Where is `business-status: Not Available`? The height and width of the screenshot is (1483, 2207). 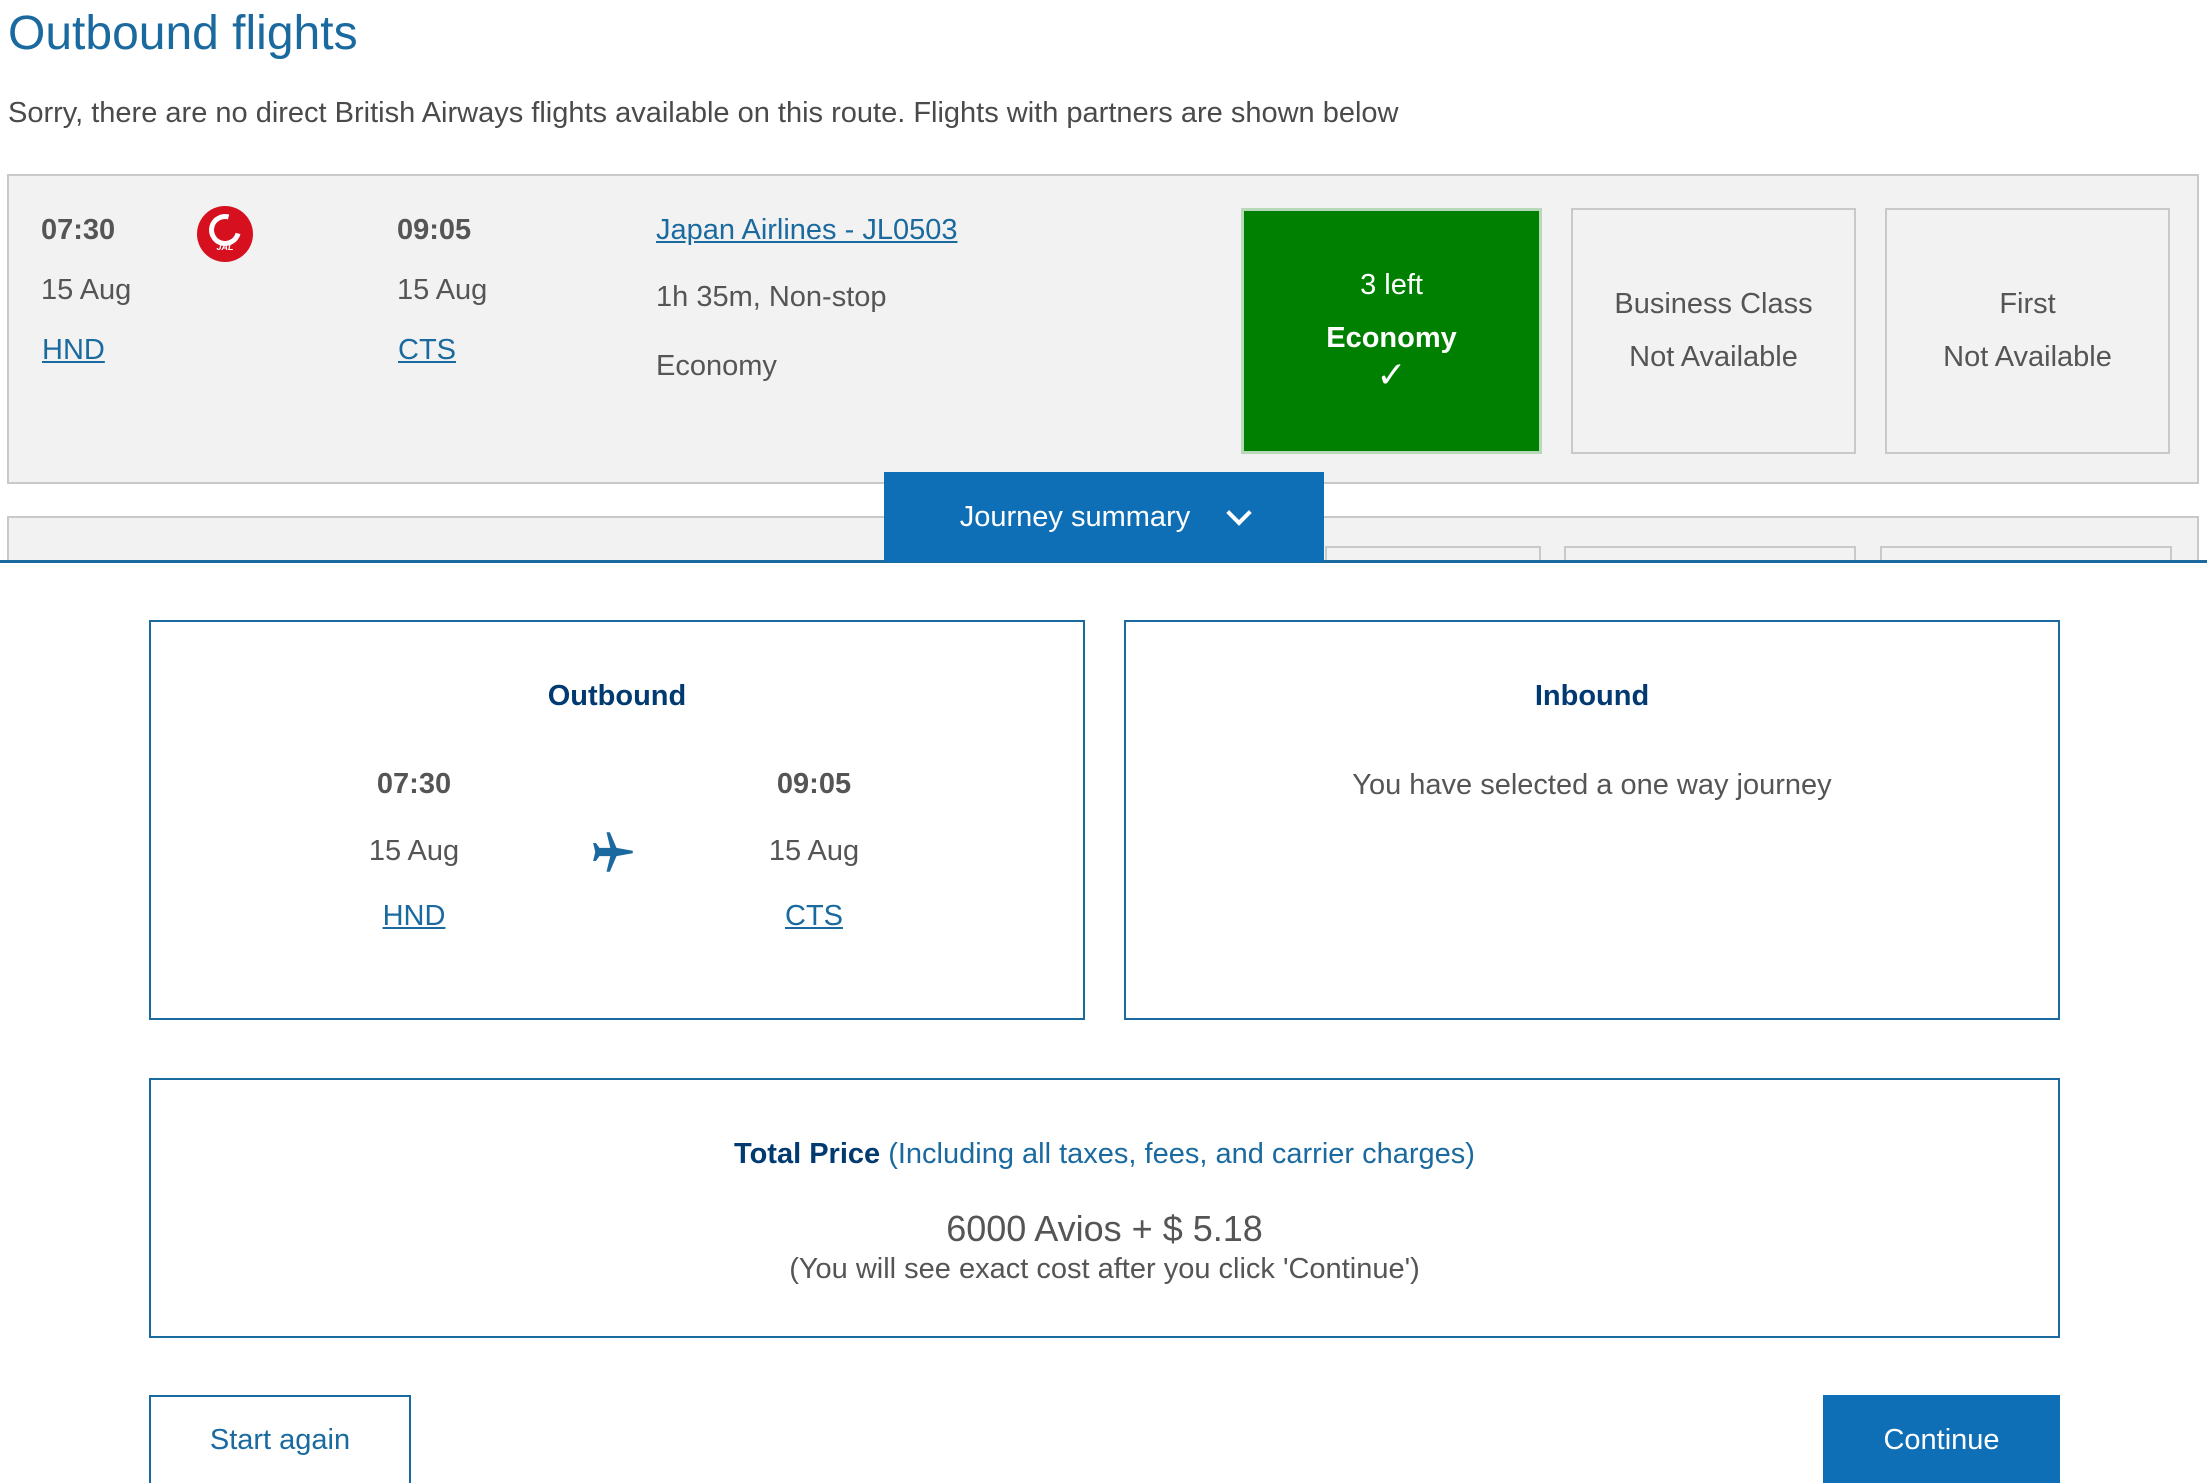 business-status: Not Available is located at coordinates (1713, 357).